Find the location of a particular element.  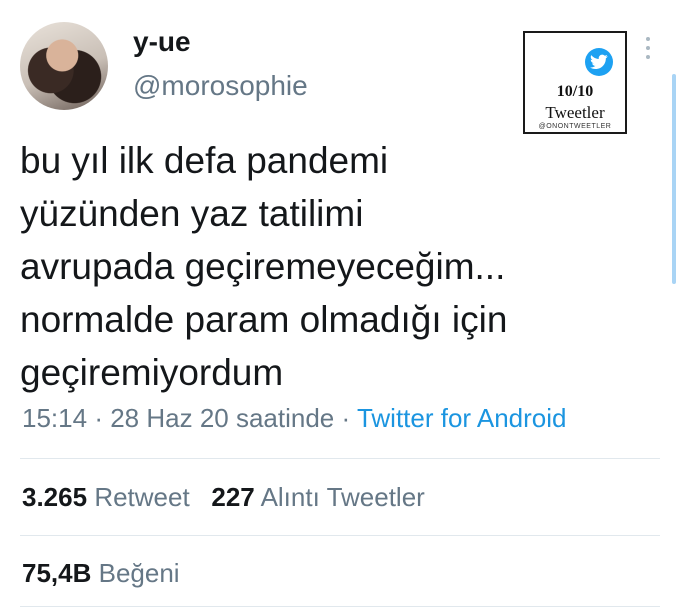

quotes-count: 227 is located at coordinates (233, 497).